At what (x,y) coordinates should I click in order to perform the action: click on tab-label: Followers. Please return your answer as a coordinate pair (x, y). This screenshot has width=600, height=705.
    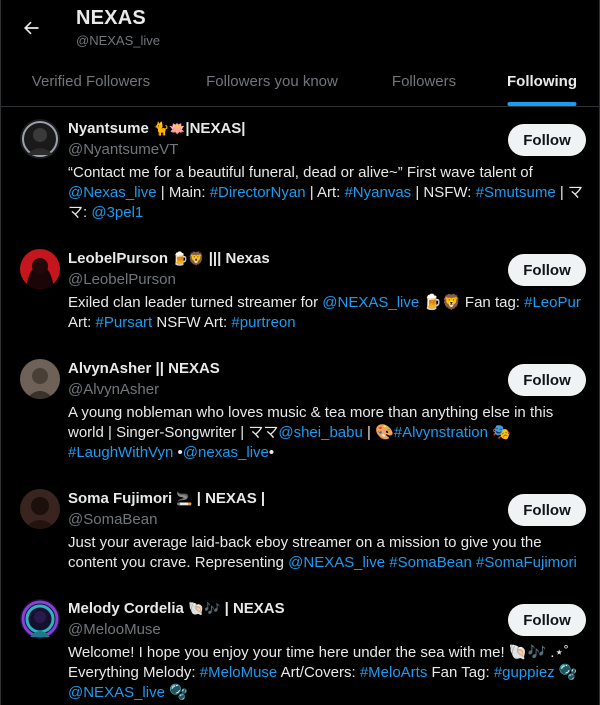
    Looking at the image, I should click on (424, 81).